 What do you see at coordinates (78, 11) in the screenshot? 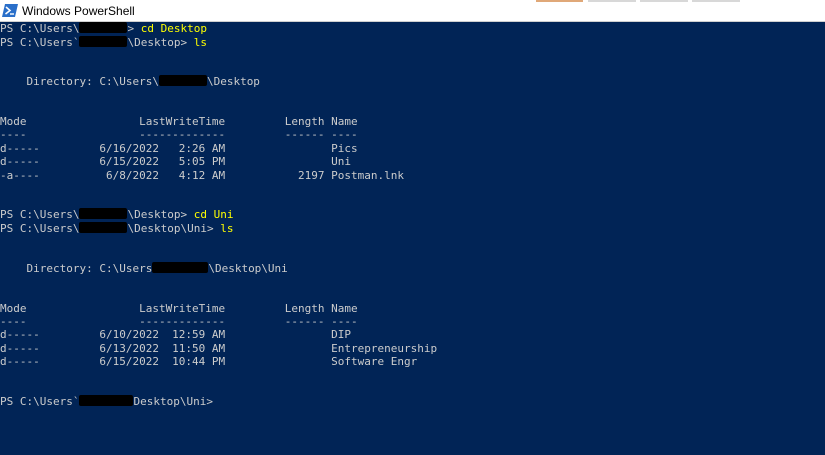
I see `window-title: Windows PowerShell` at bounding box center [78, 11].